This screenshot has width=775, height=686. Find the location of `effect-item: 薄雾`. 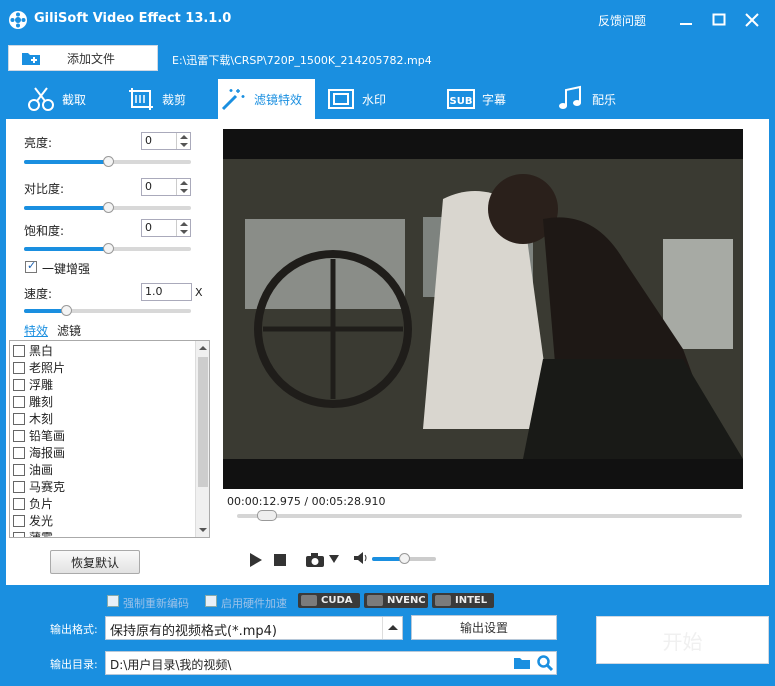

effect-item: 薄雾 is located at coordinates (33, 533).